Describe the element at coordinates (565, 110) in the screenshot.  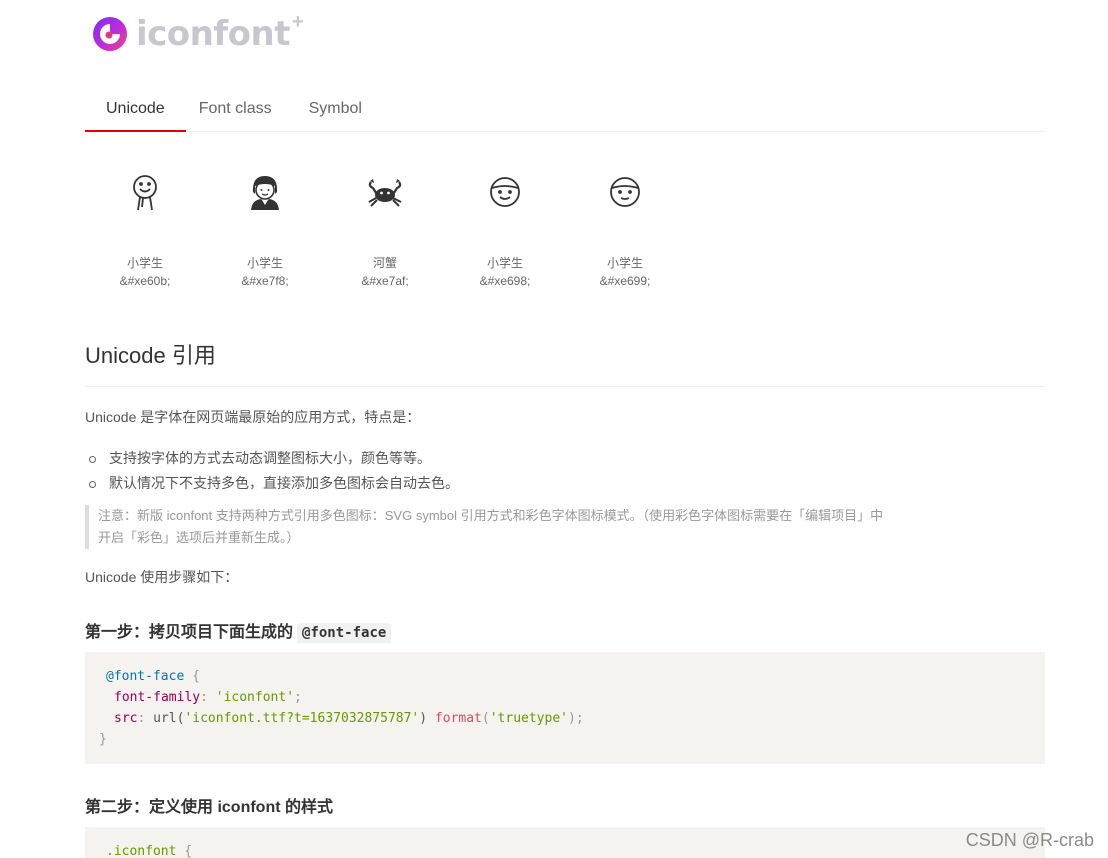
I see `tab-bar: Unicode Font class Symbol` at that location.